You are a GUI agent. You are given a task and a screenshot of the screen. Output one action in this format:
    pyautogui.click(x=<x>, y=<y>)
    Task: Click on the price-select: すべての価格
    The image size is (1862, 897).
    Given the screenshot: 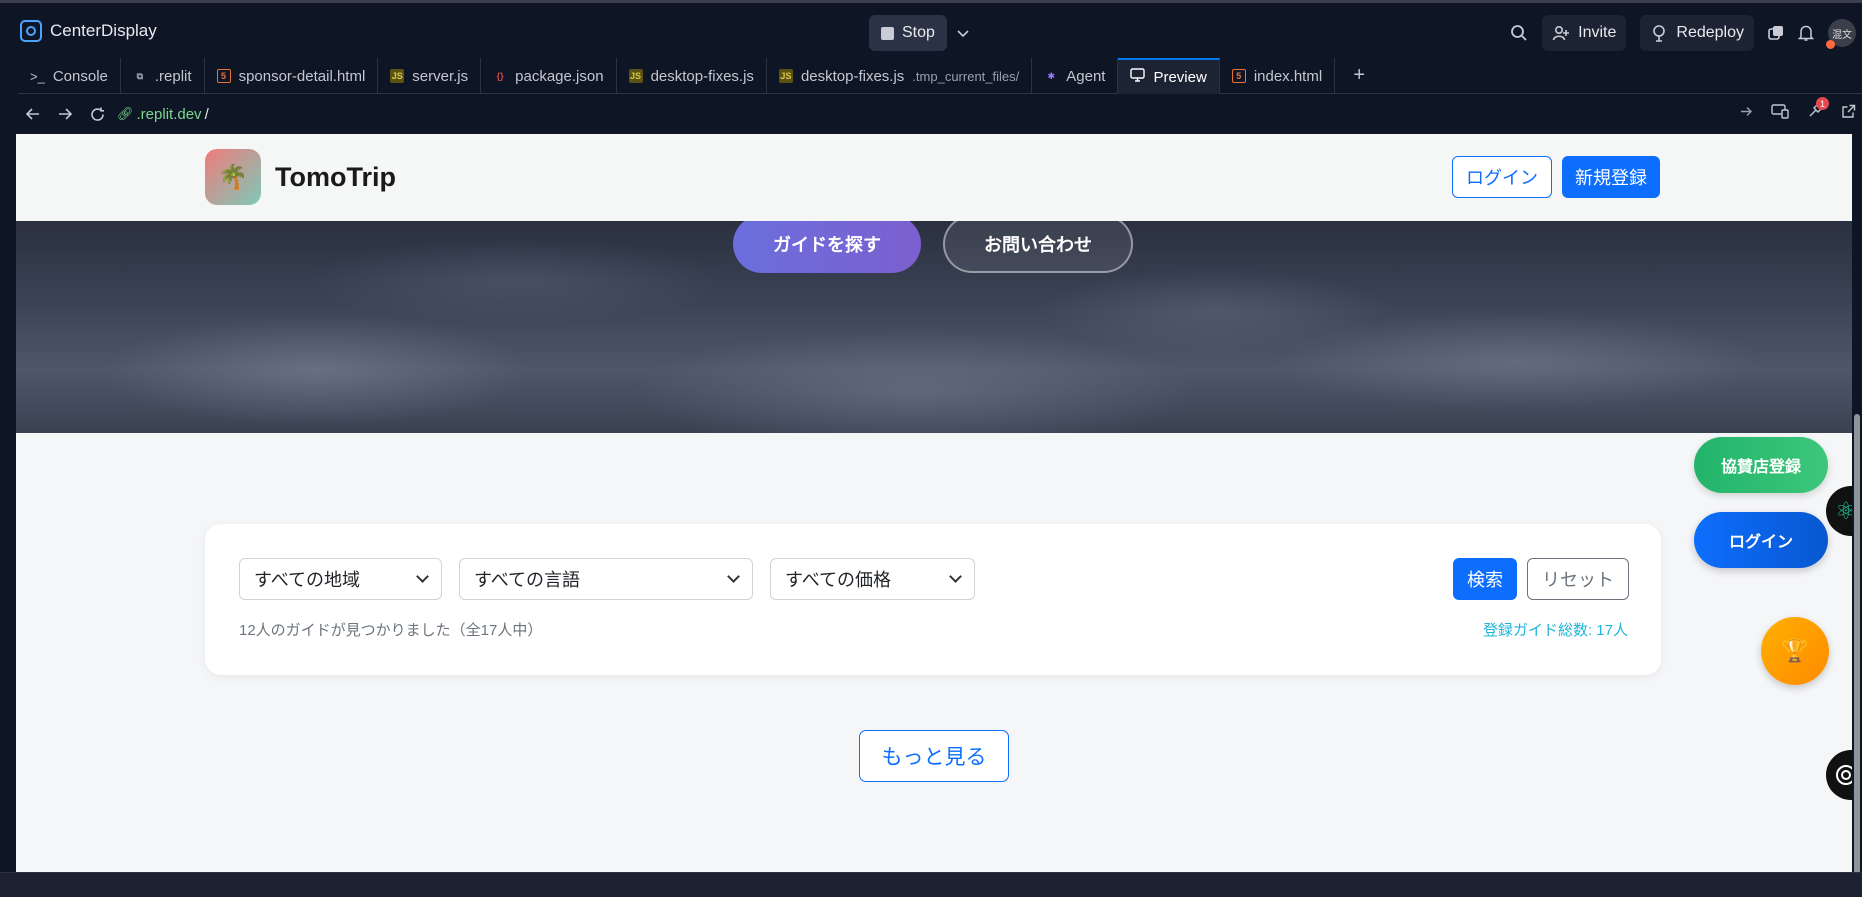 What is the action you would take?
    pyautogui.click(x=872, y=579)
    